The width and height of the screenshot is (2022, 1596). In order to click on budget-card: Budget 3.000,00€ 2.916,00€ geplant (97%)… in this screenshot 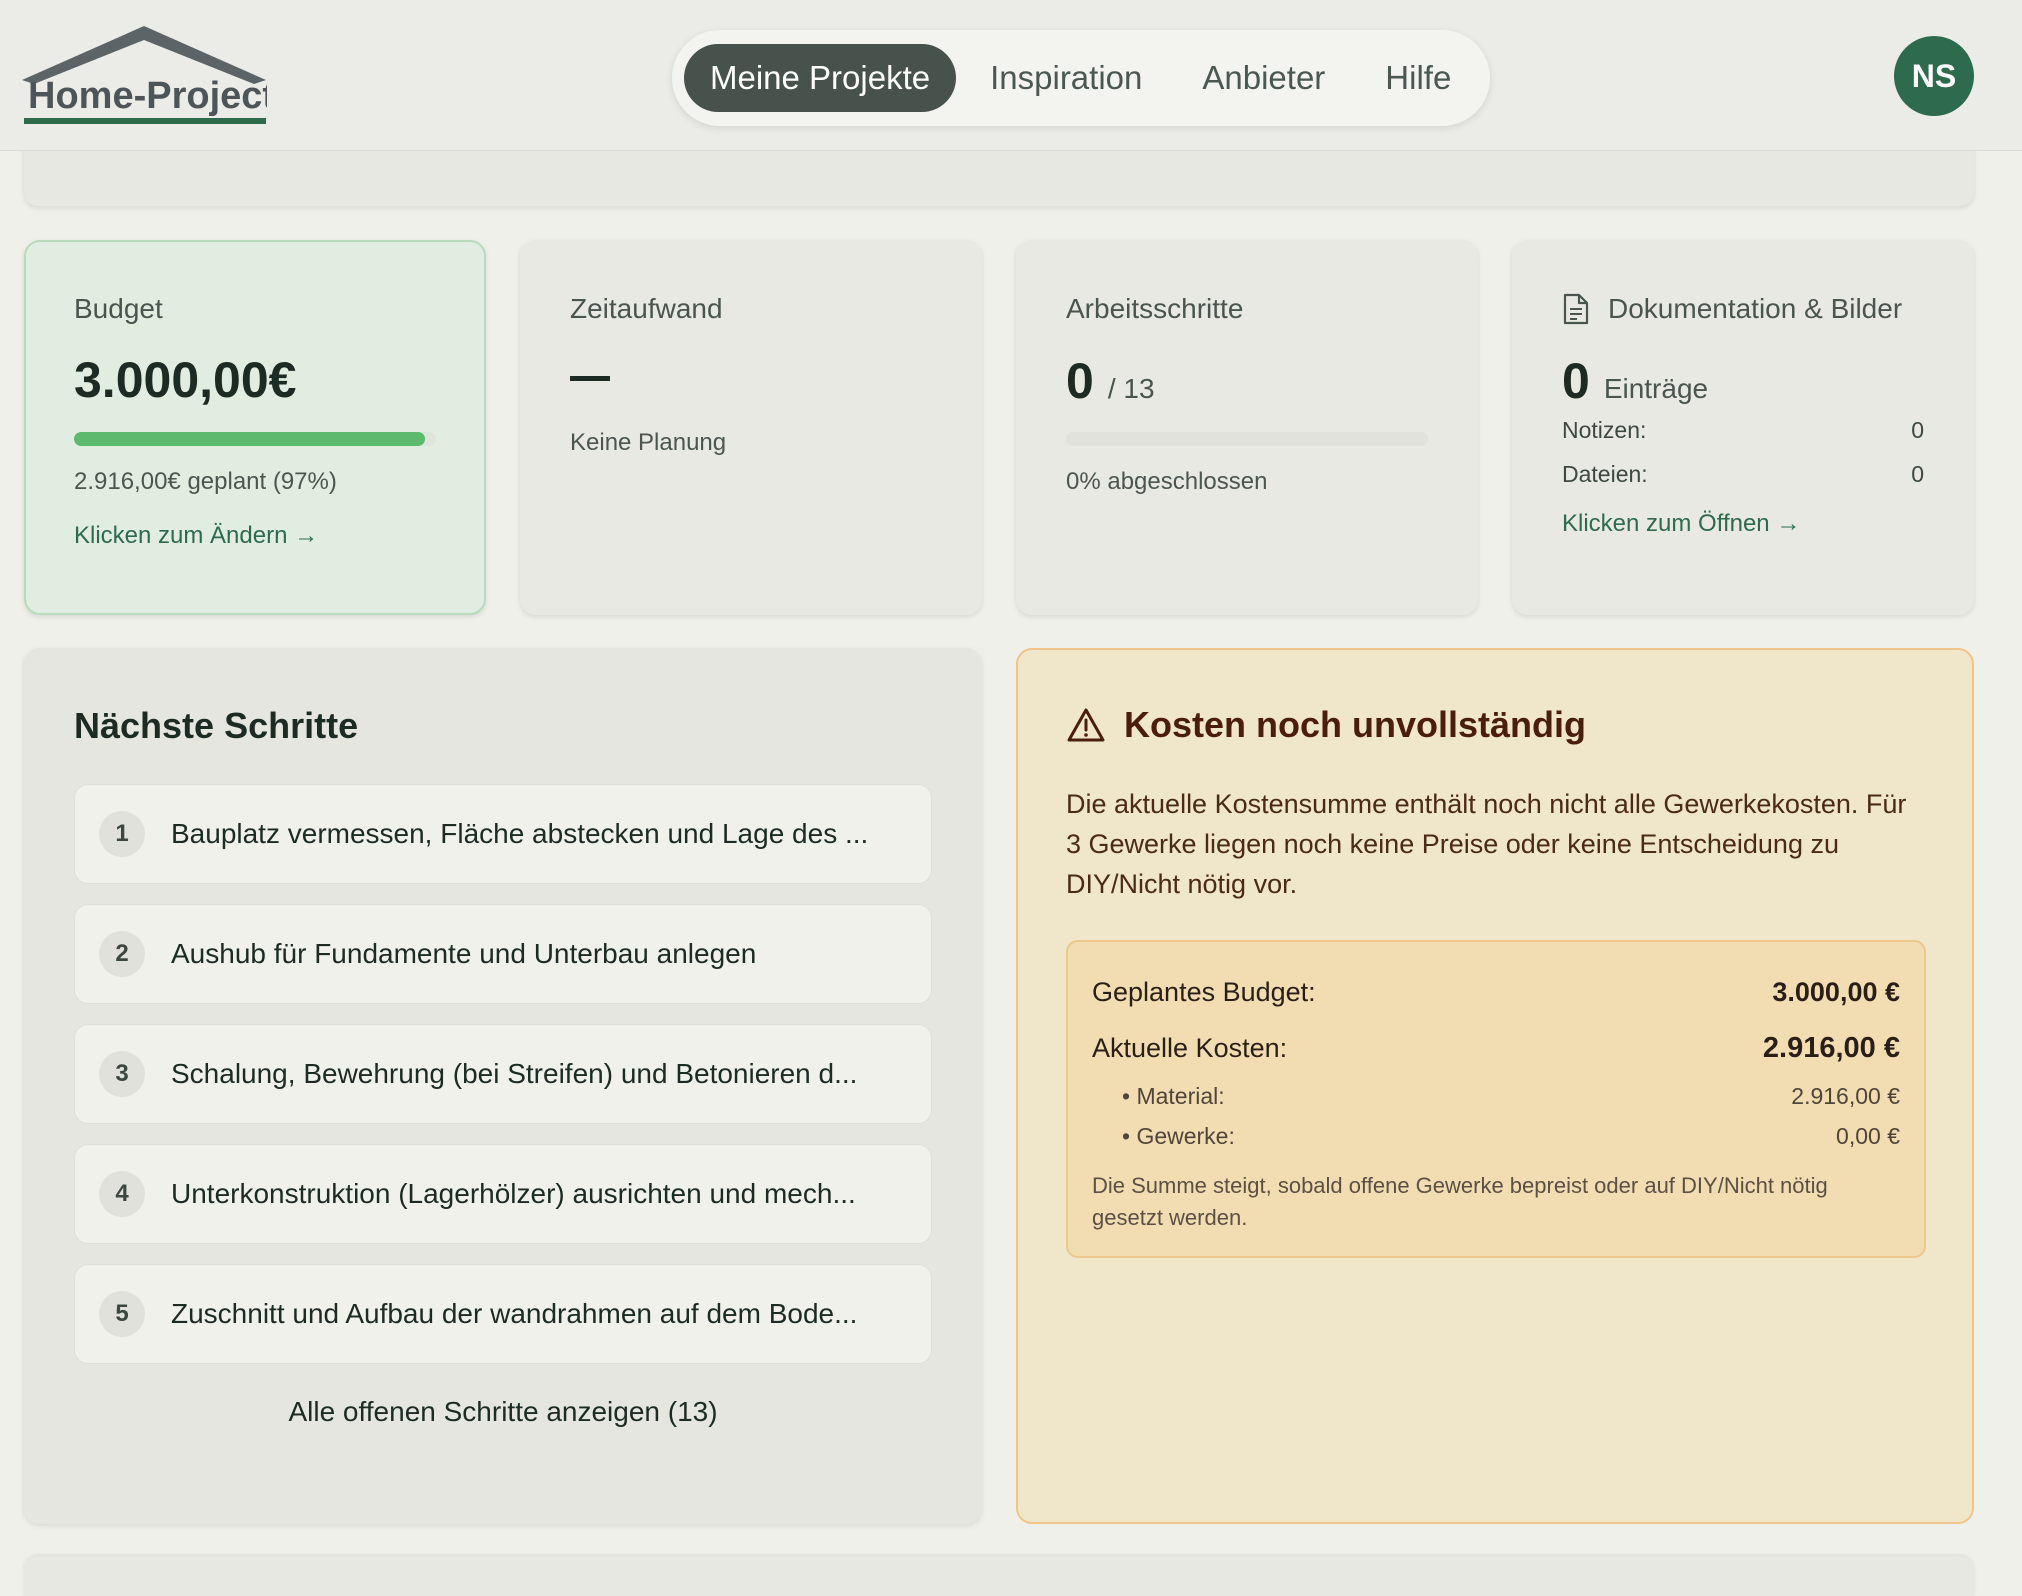, I will do `click(255, 427)`.